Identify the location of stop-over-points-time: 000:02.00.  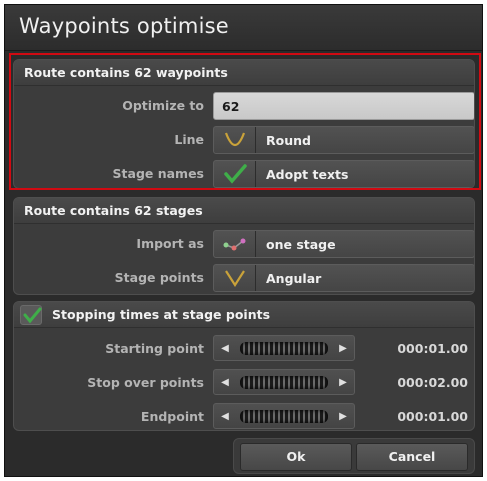
(432, 382).